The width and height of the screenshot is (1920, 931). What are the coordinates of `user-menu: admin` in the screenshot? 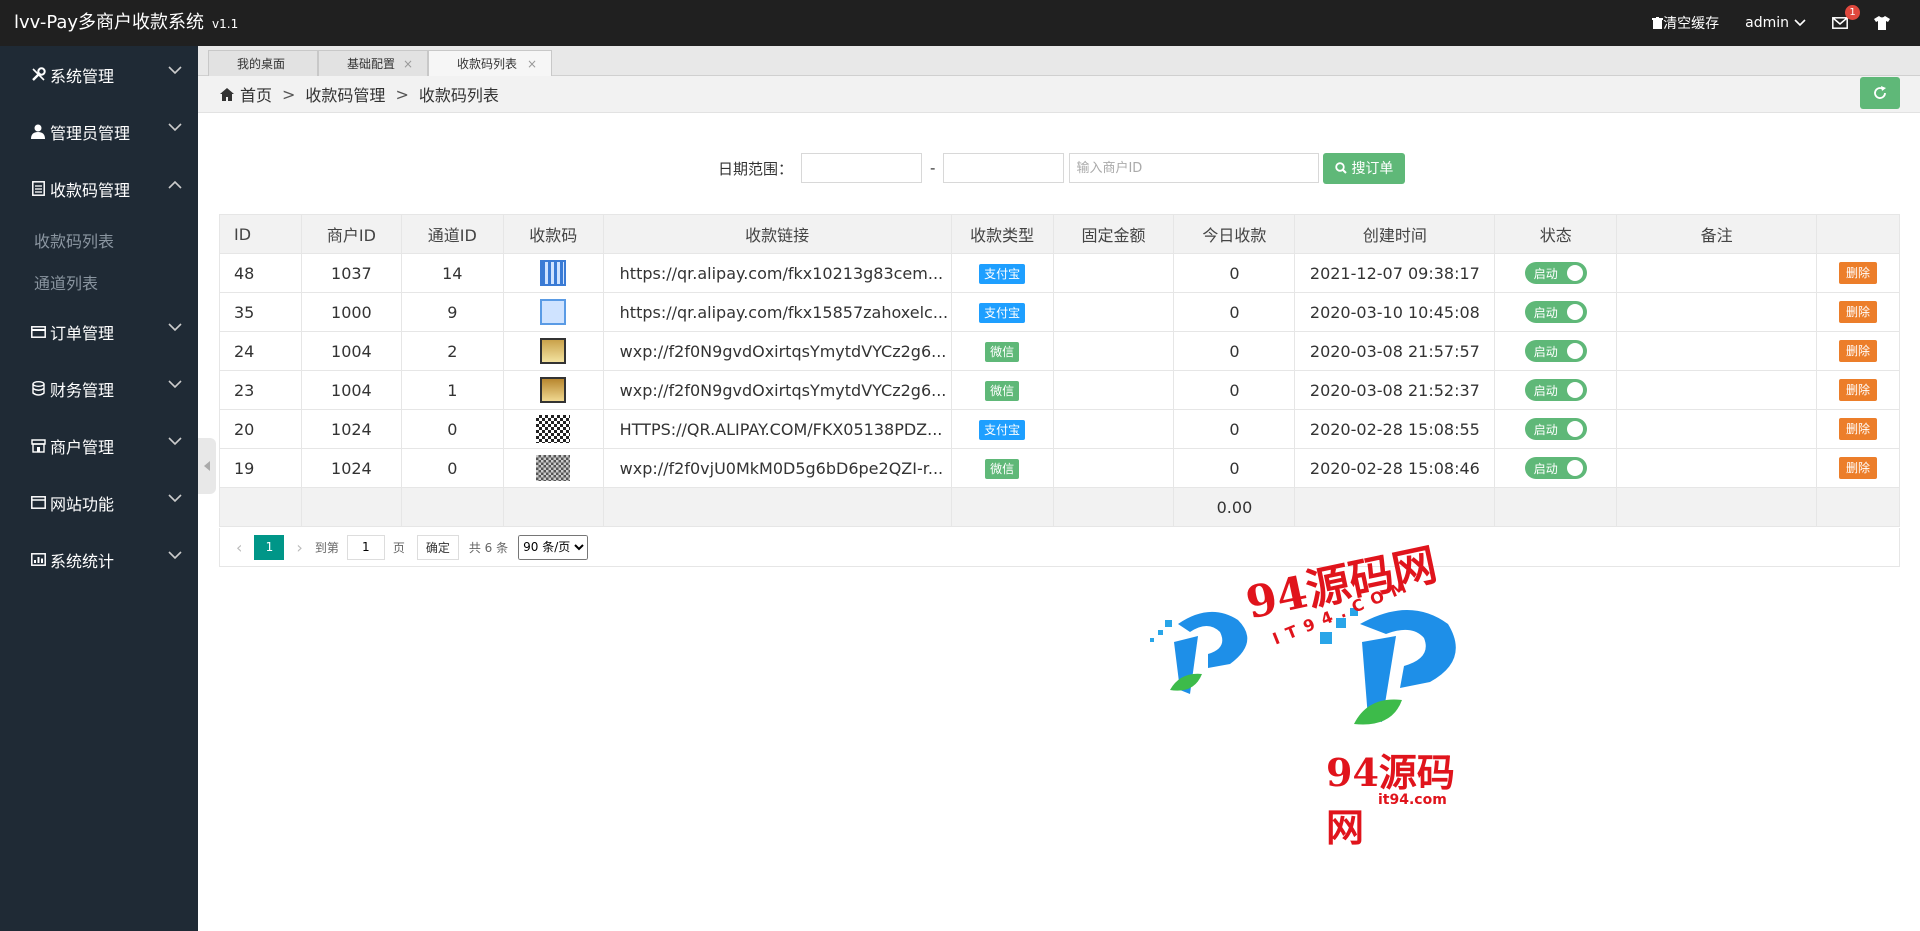 It's located at (1775, 23).